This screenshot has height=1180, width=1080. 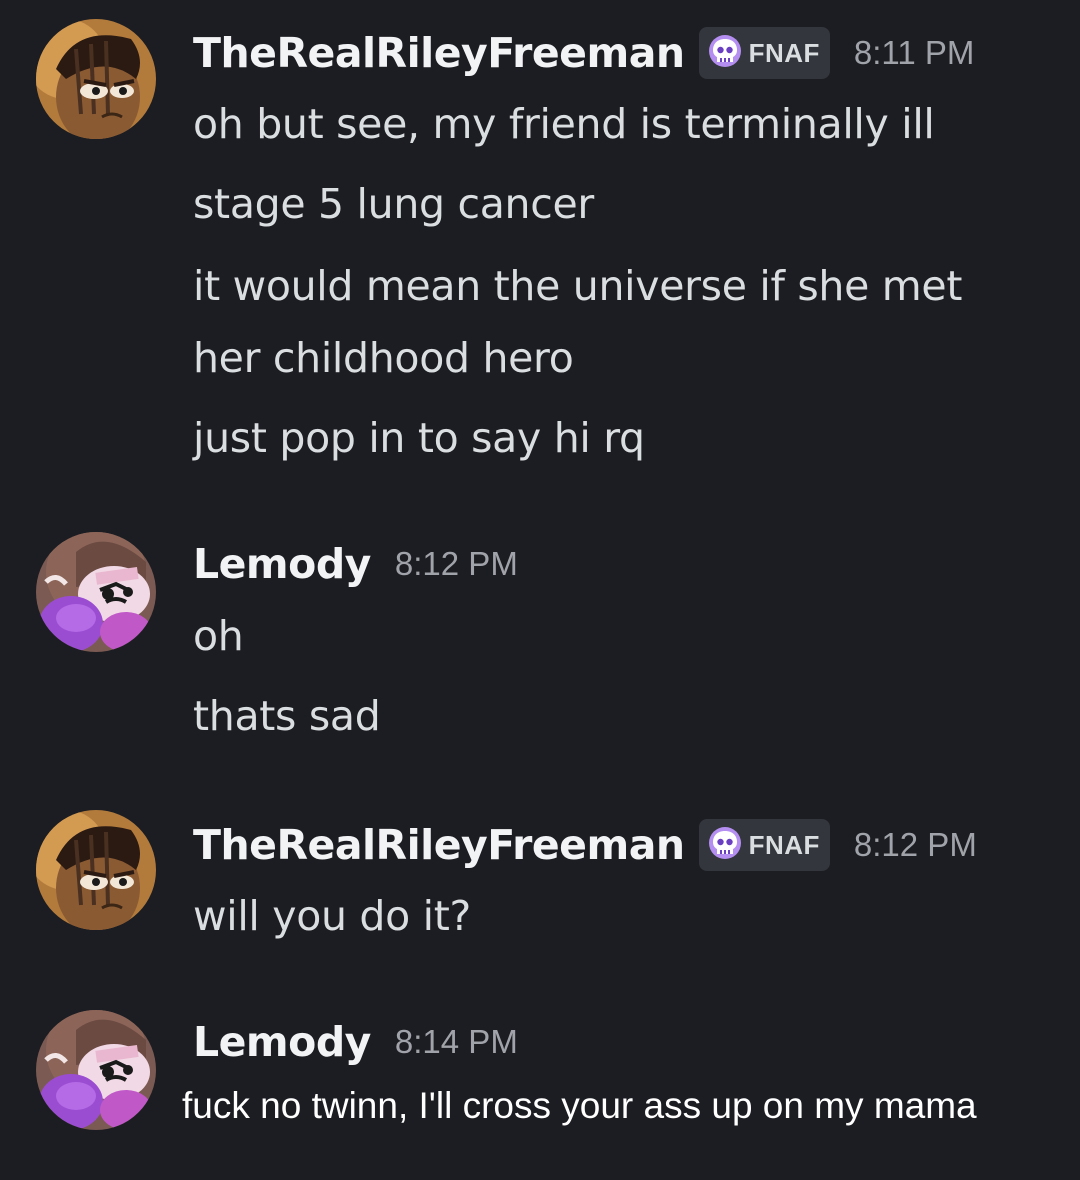 What do you see at coordinates (914, 52) in the screenshot?
I see `timestamp: 8:11 PM` at bounding box center [914, 52].